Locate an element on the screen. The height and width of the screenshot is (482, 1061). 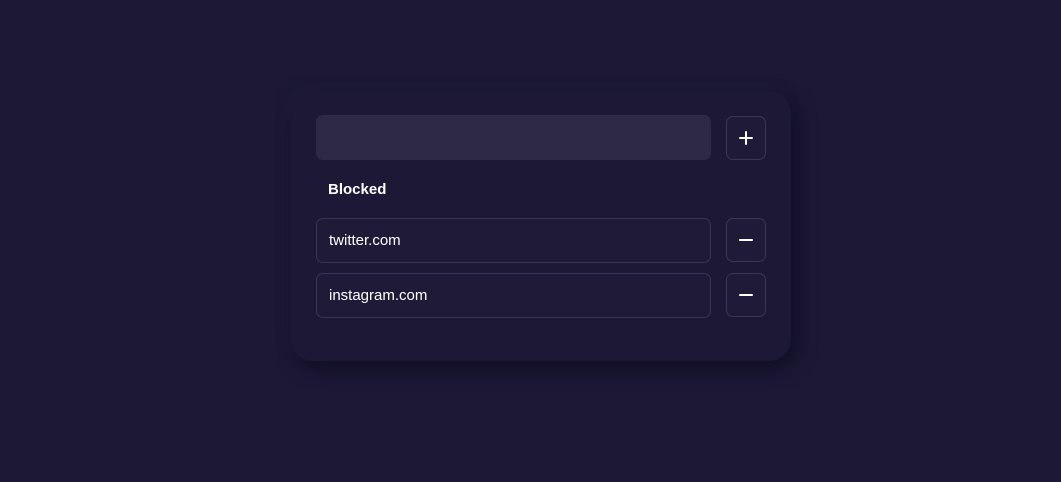
blocked-site-item: instagram.com is located at coordinates (513, 295).